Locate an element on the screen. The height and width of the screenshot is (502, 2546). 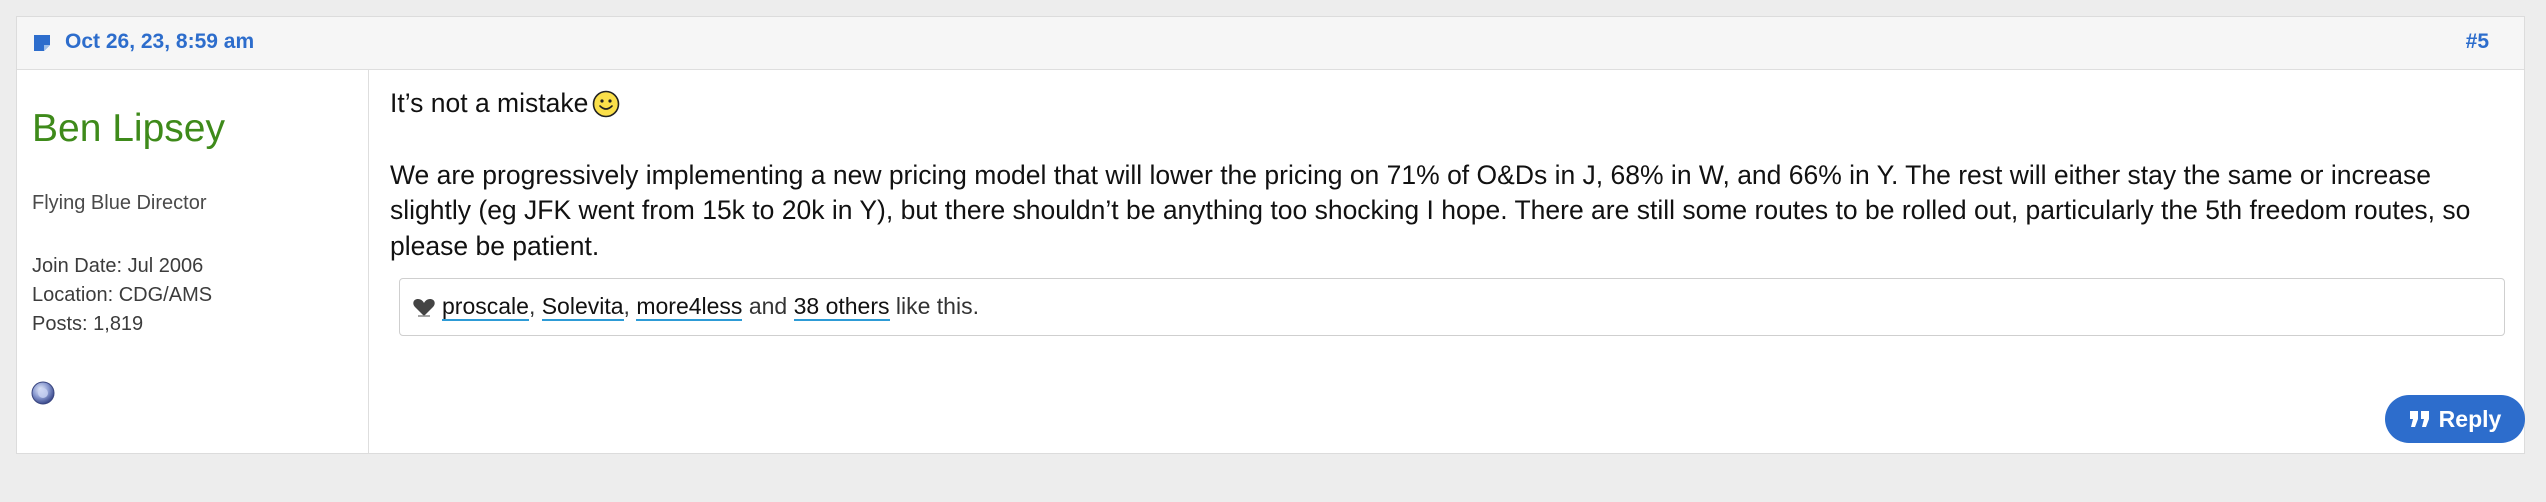
user-join-date: Join Date: Jul 2006 is located at coordinates (118, 266).